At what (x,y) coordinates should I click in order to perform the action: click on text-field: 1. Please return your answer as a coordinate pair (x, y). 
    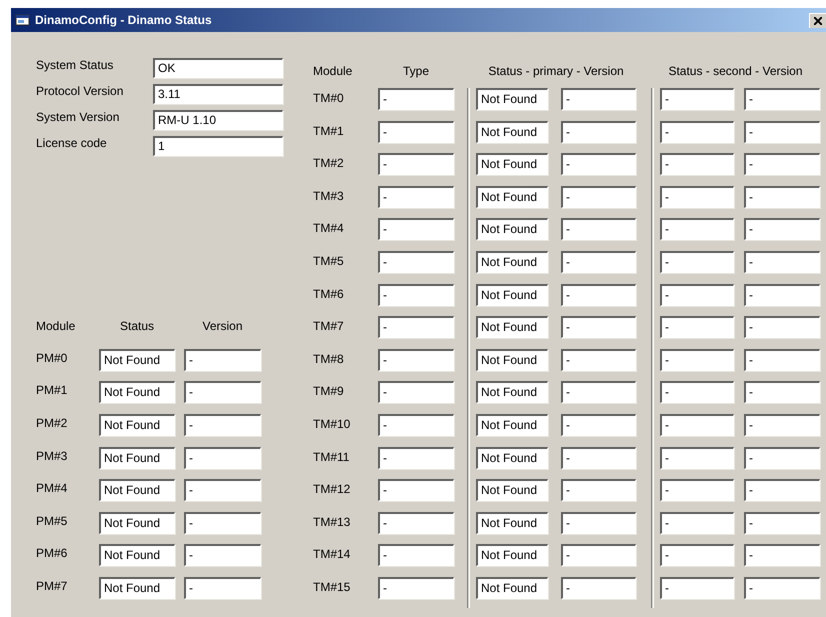
    Looking at the image, I should click on (218, 146).